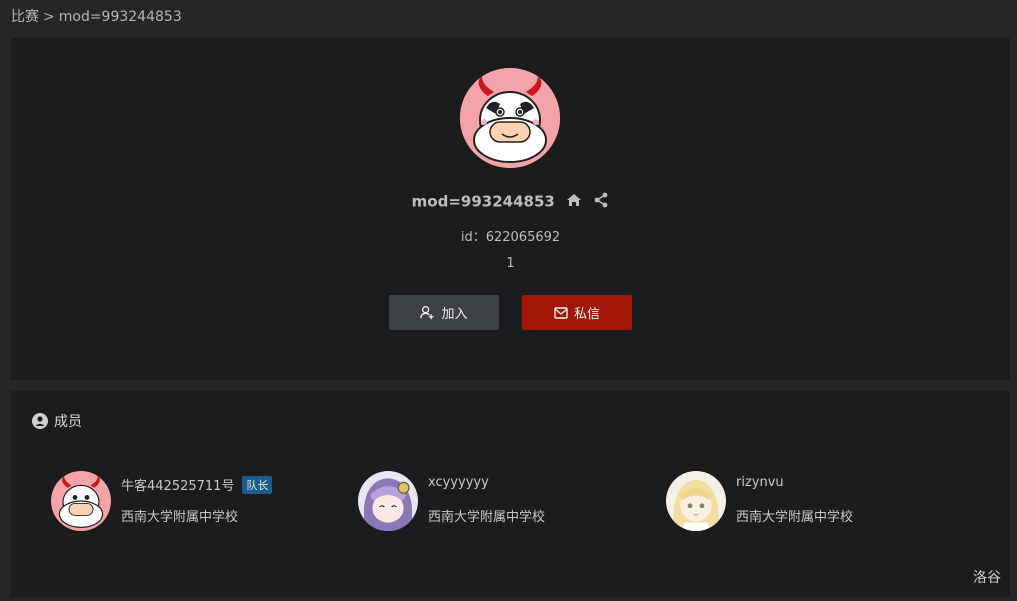  I want to click on members-title-text: 成员, so click(68, 422).